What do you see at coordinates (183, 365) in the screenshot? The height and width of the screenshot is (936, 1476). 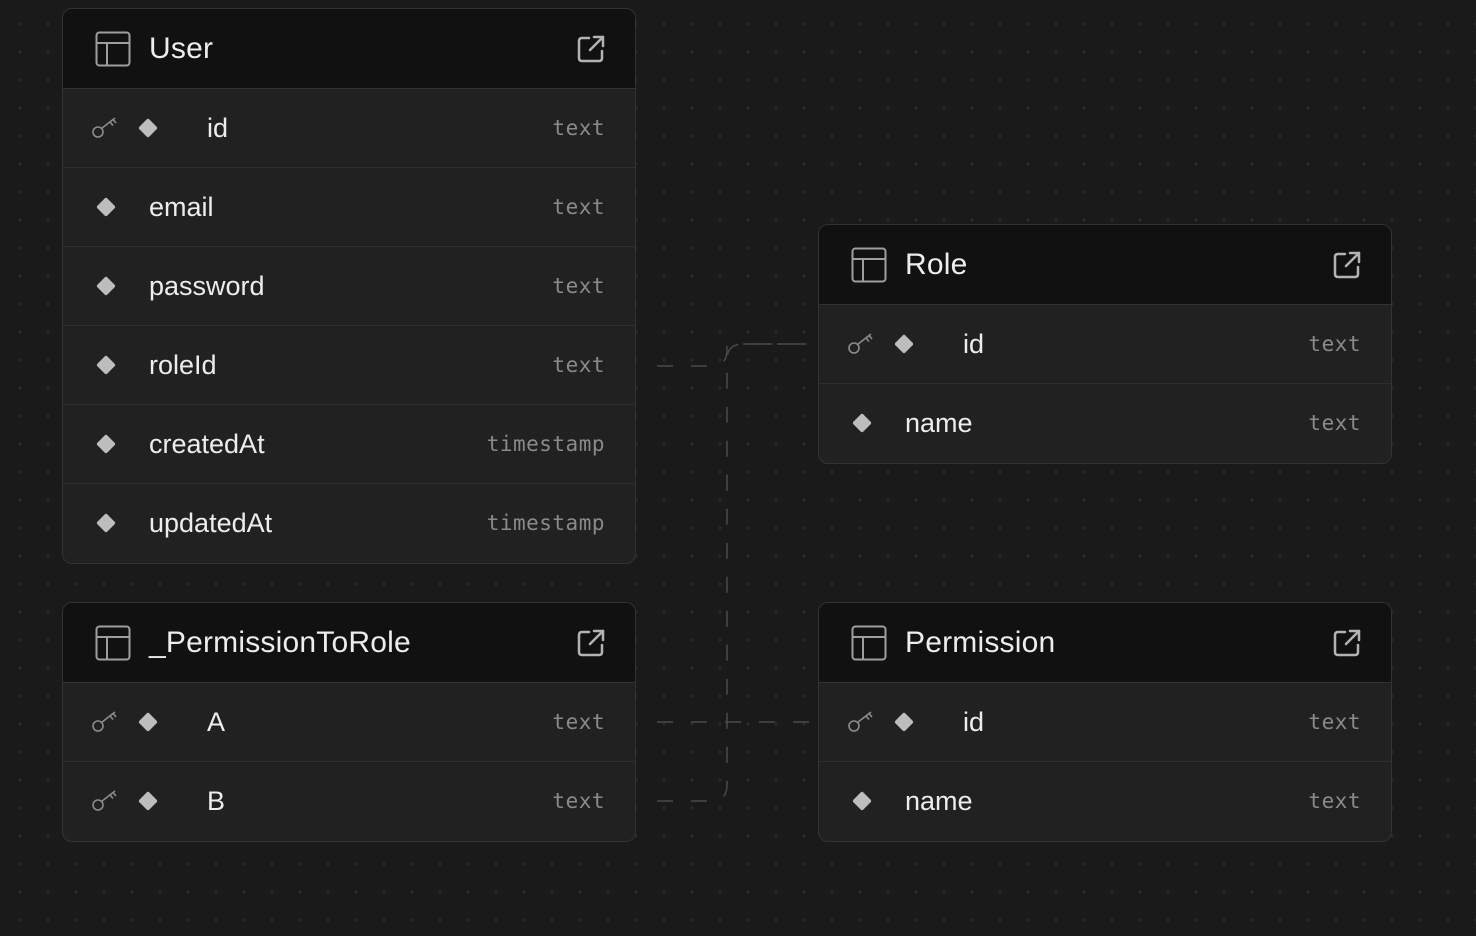 I see `column-name: roleId` at bounding box center [183, 365].